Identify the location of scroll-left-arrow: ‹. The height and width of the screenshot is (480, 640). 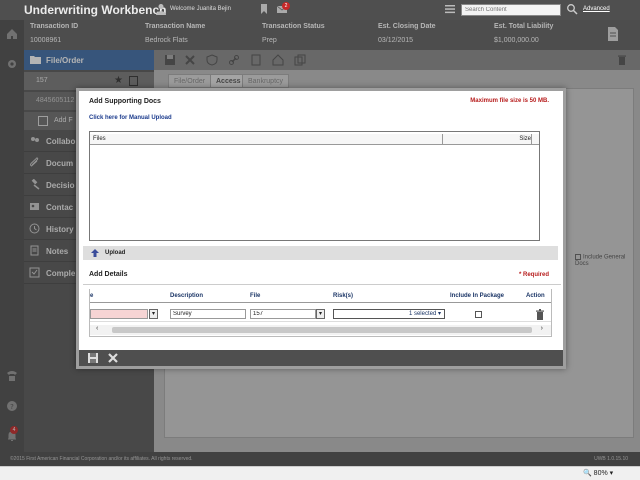
(97, 328).